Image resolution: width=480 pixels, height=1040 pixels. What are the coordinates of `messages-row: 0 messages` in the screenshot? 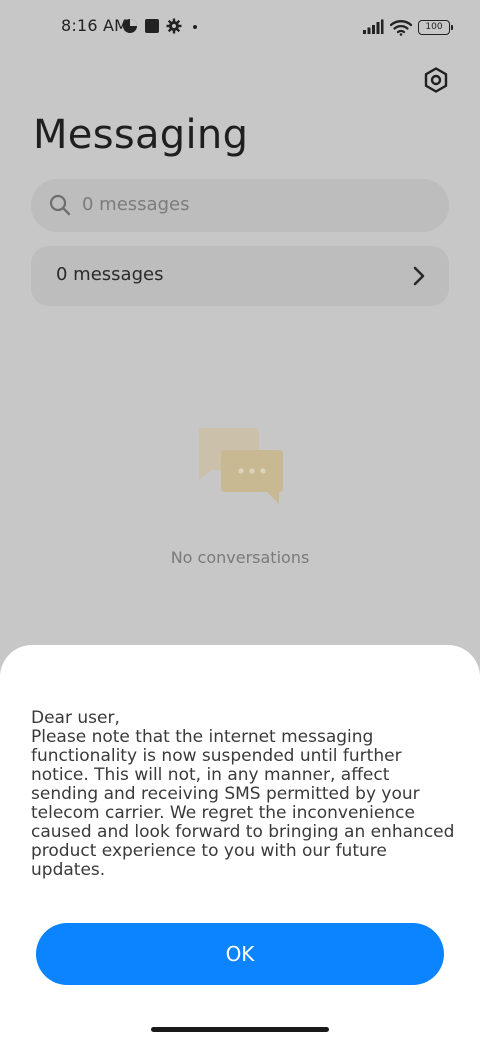 It's located at (240, 276).